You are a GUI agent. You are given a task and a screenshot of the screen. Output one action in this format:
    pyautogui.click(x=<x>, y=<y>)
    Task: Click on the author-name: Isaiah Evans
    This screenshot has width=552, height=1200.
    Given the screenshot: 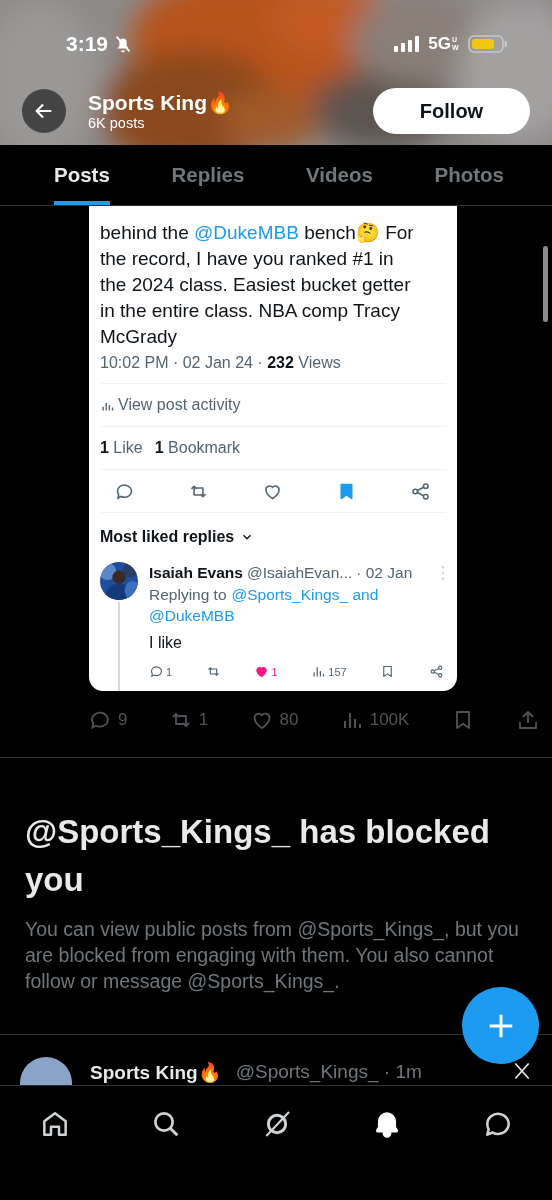 What is the action you would take?
    pyautogui.click(x=196, y=573)
    